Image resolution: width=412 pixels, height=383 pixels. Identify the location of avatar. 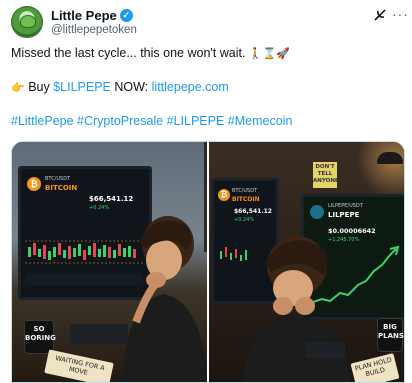
(27, 22).